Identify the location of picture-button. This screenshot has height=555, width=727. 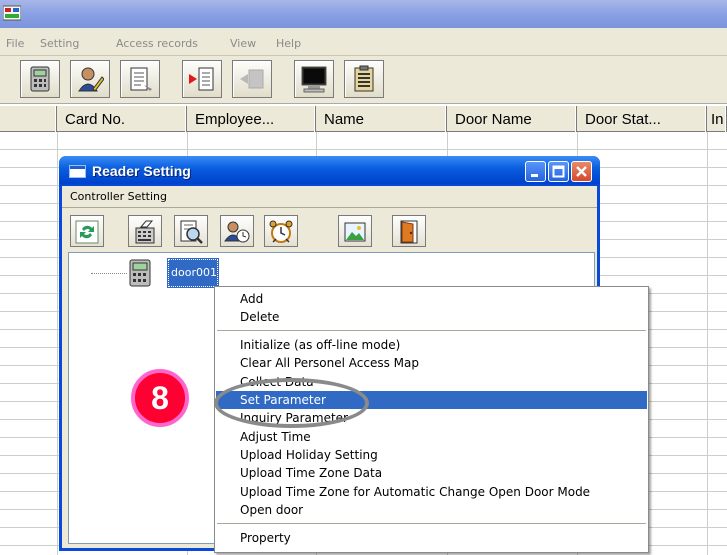
(355, 231).